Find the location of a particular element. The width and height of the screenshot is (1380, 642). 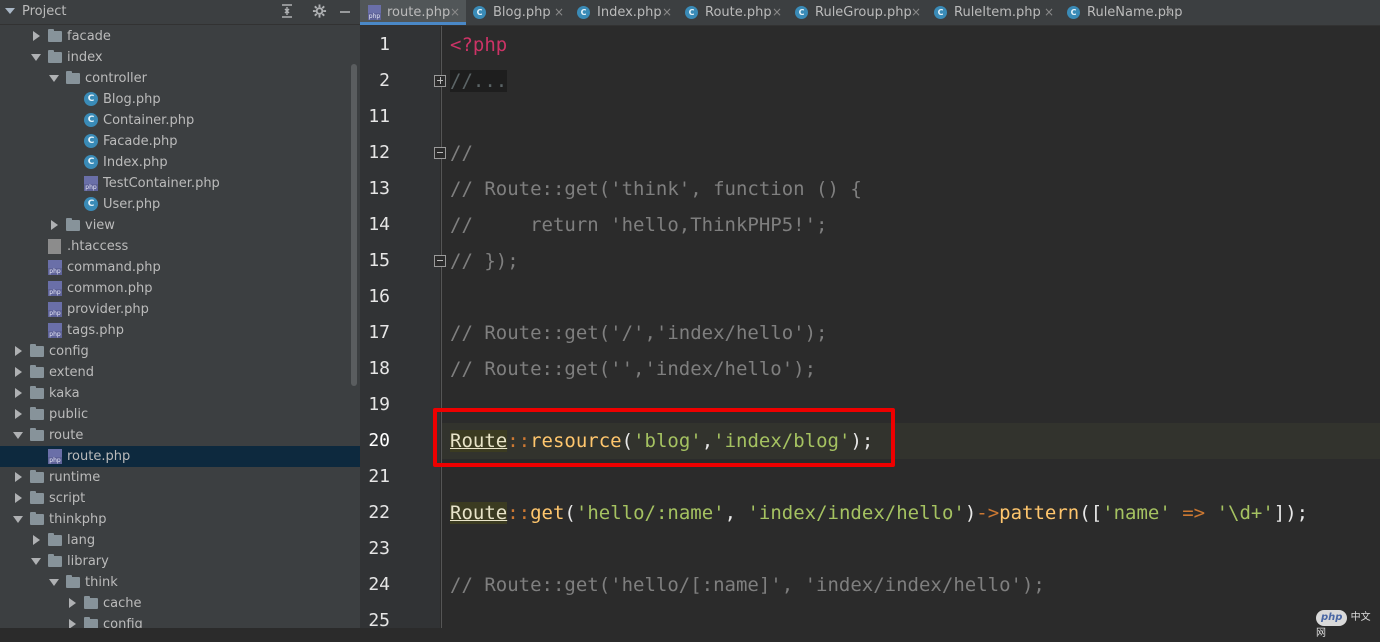

tree-item-index: index is located at coordinates (180, 57).